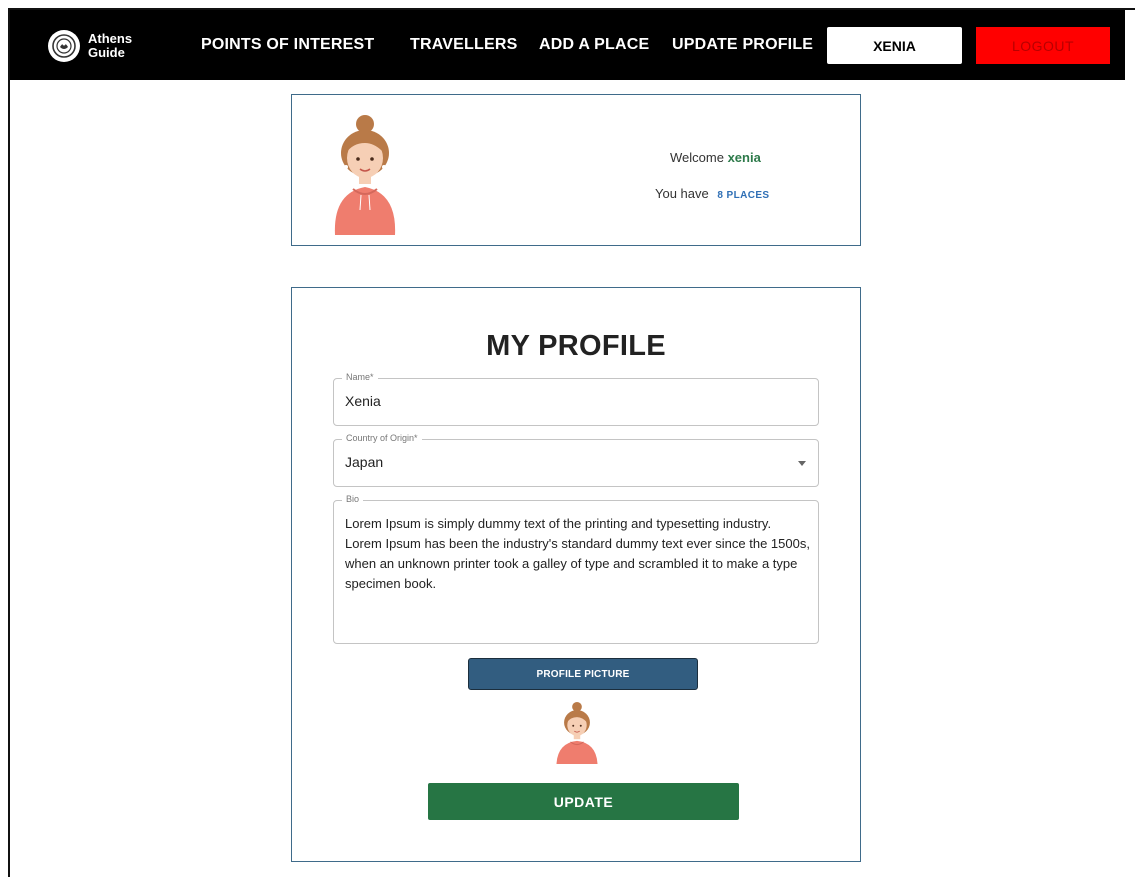 The width and height of the screenshot is (1135, 877). I want to click on logo-line-1: Athens, so click(110, 38).